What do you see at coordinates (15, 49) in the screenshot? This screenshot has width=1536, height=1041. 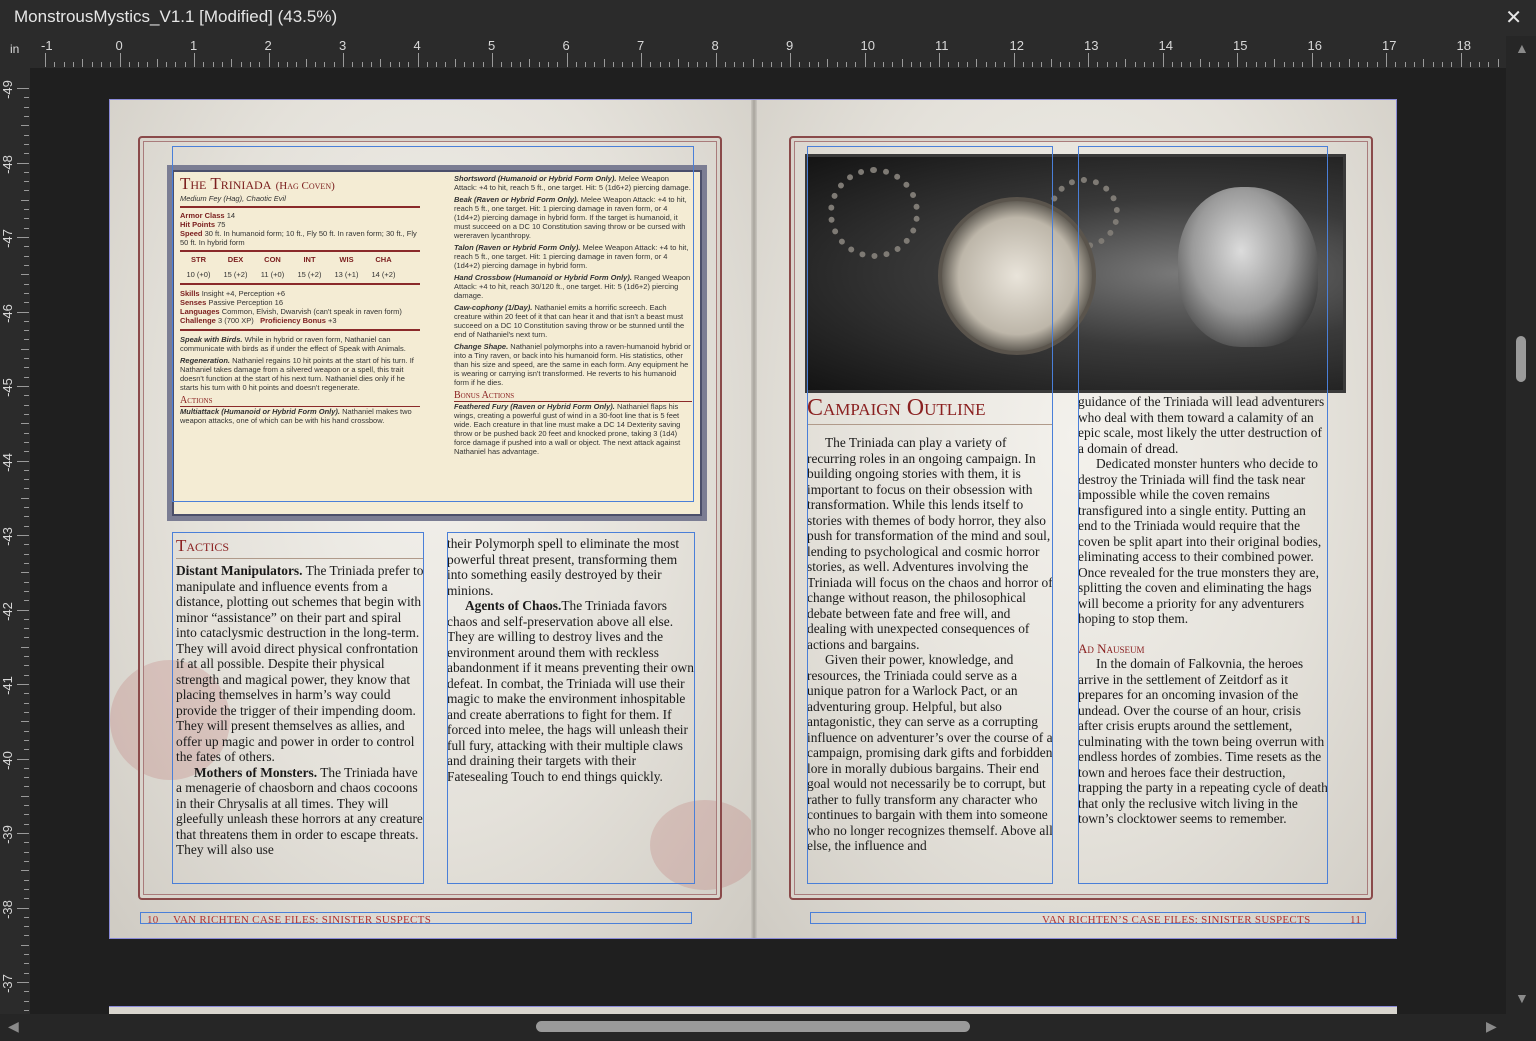 I see `ruler-unit: in` at bounding box center [15, 49].